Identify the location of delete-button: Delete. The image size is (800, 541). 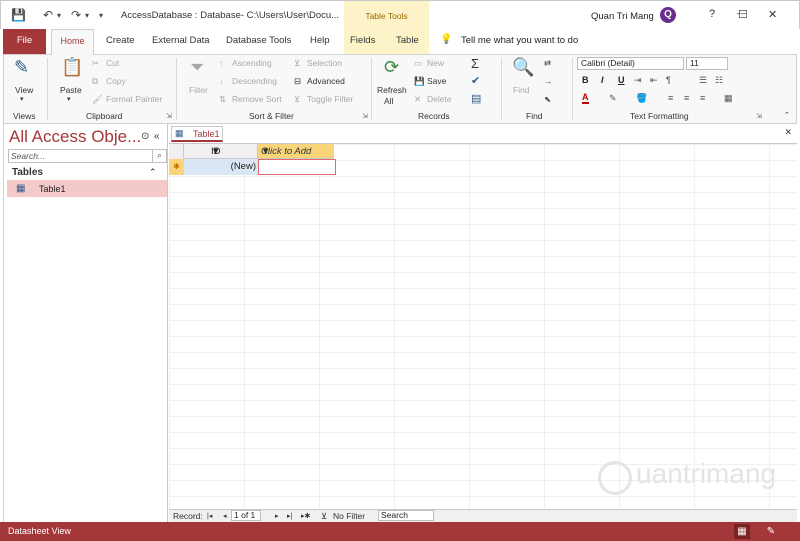
(439, 99).